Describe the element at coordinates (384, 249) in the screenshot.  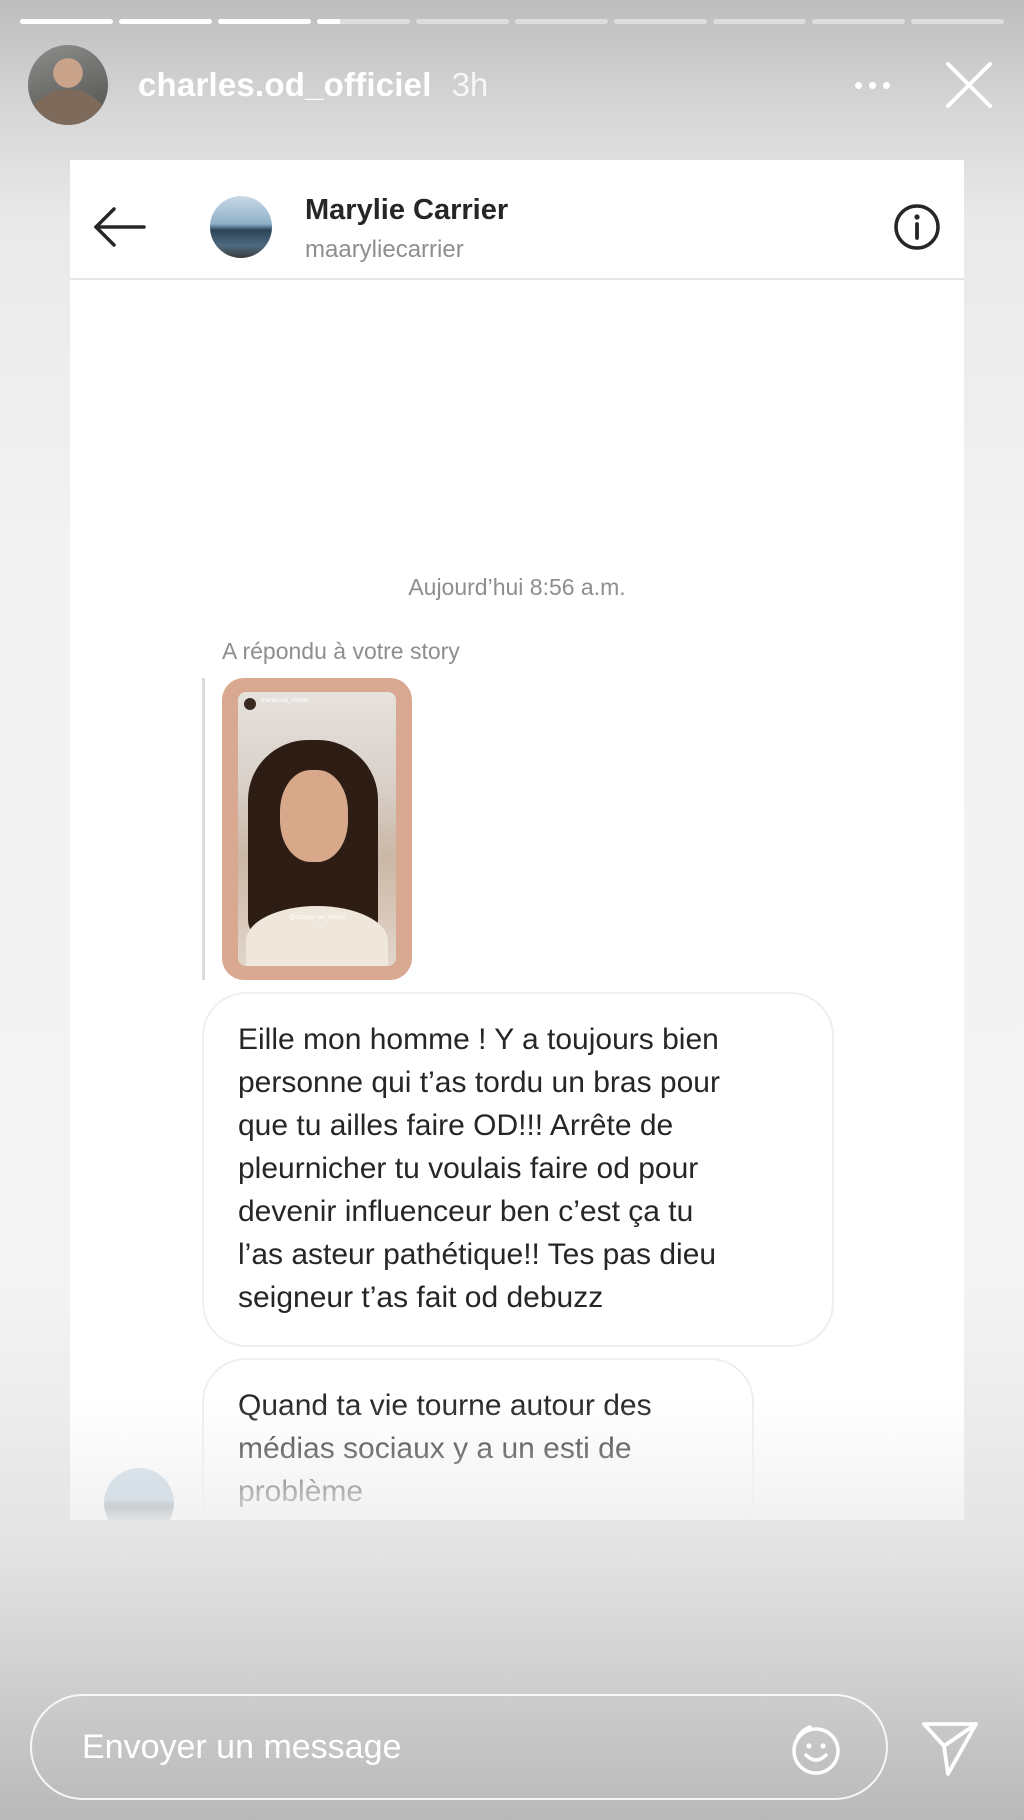
I see `contact-handle: maaryliecarrier` at that location.